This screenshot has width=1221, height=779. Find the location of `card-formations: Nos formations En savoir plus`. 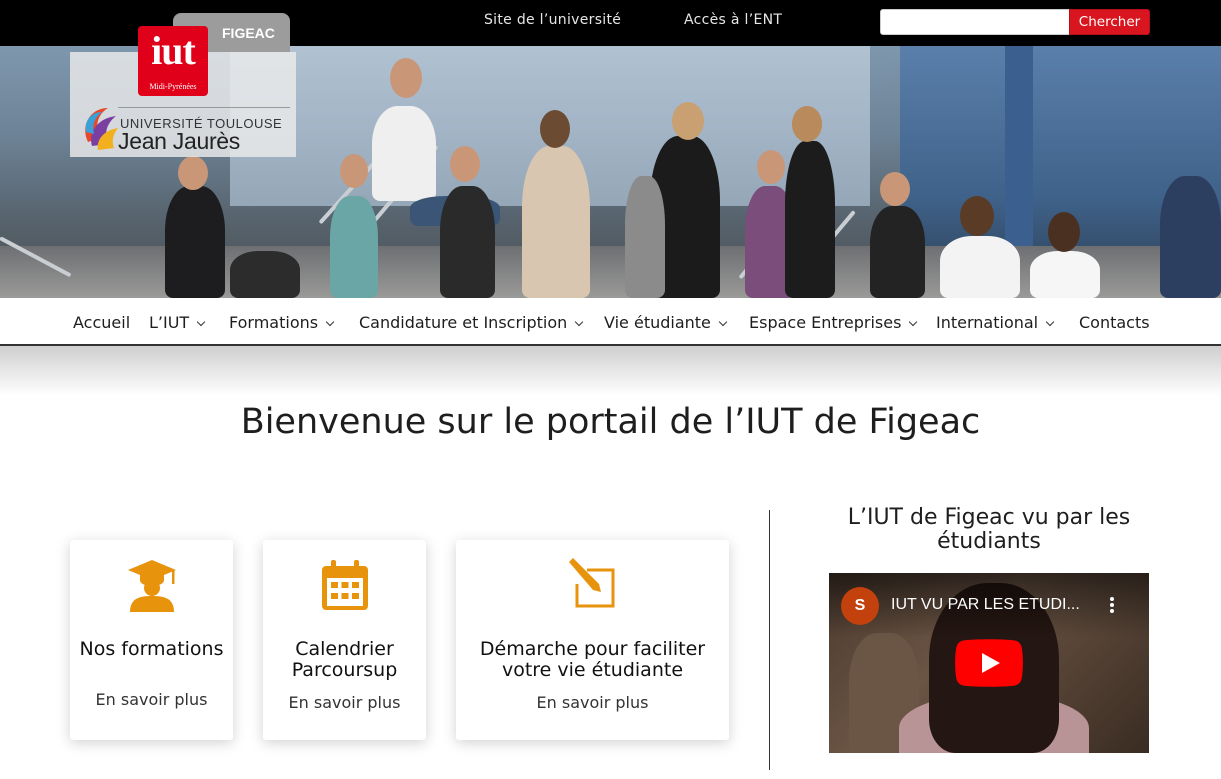

card-formations: Nos formations En savoir plus is located at coordinates (151, 640).